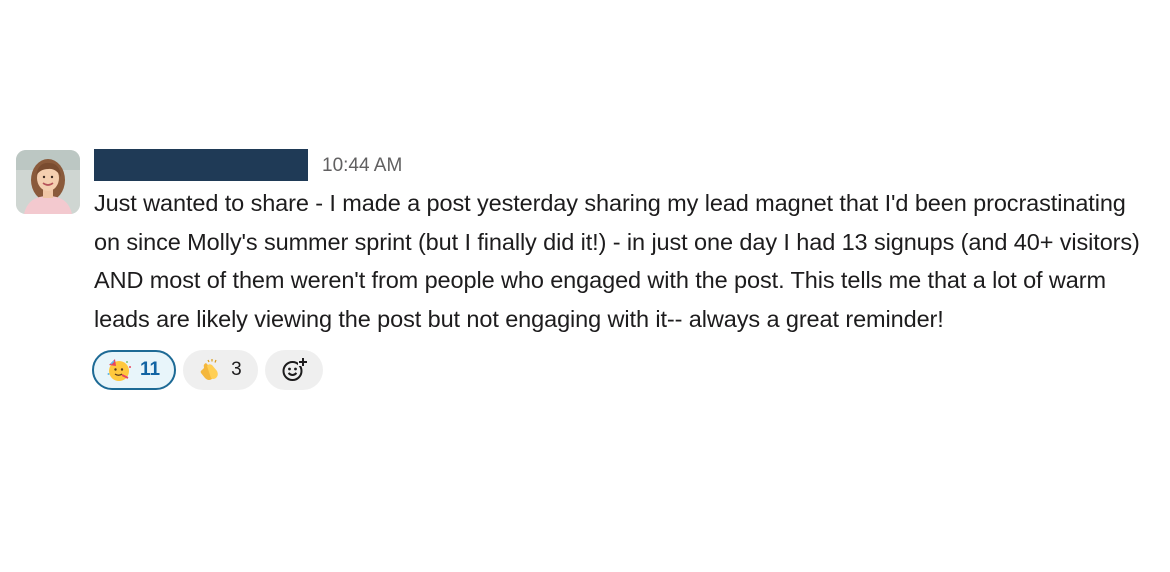 The width and height of the screenshot is (1170, 572). Describe the element at coordinates (362, 166) in the screenshot. I see `message-timestamp: 10:44 AM` at that location.